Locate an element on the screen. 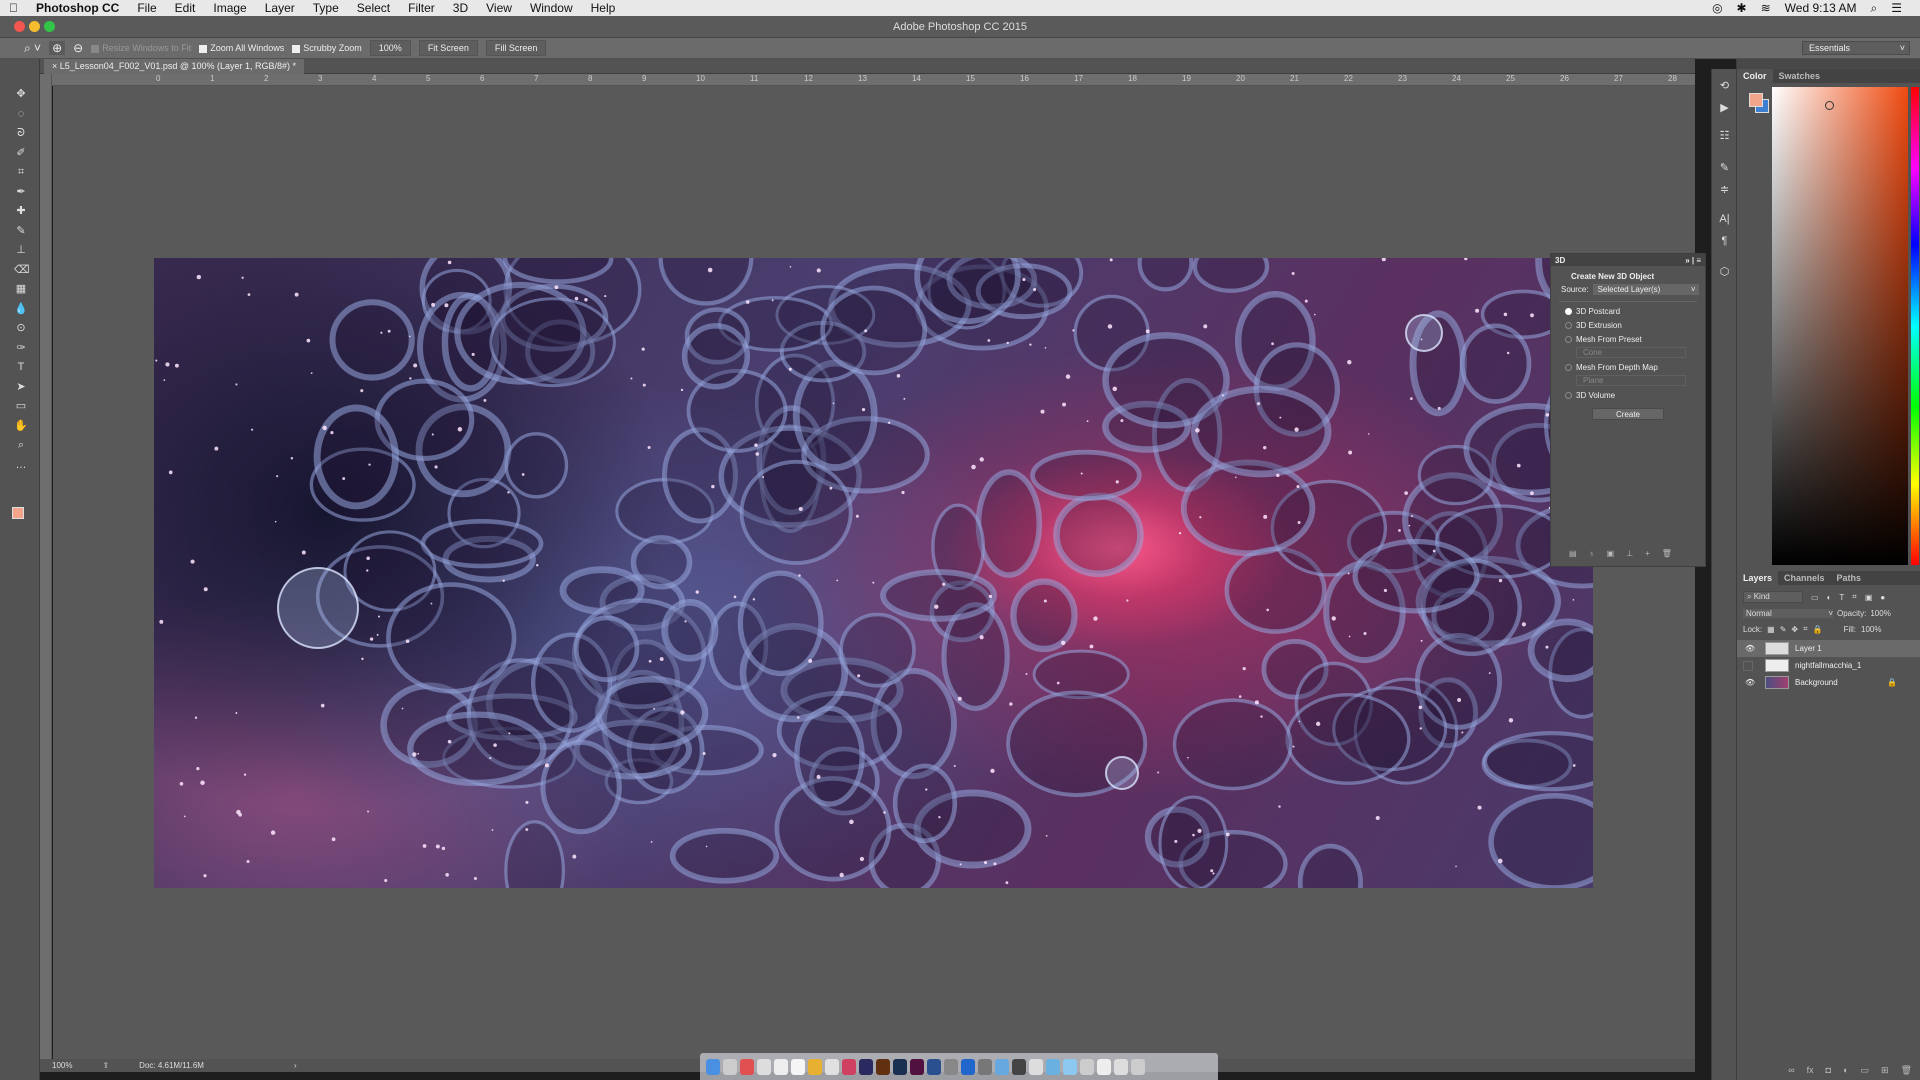 This screenshot has height=1080, width=1920. scrubby-zoom-checkbox: Scrubby Zoom is located at coordinates (327, 48).